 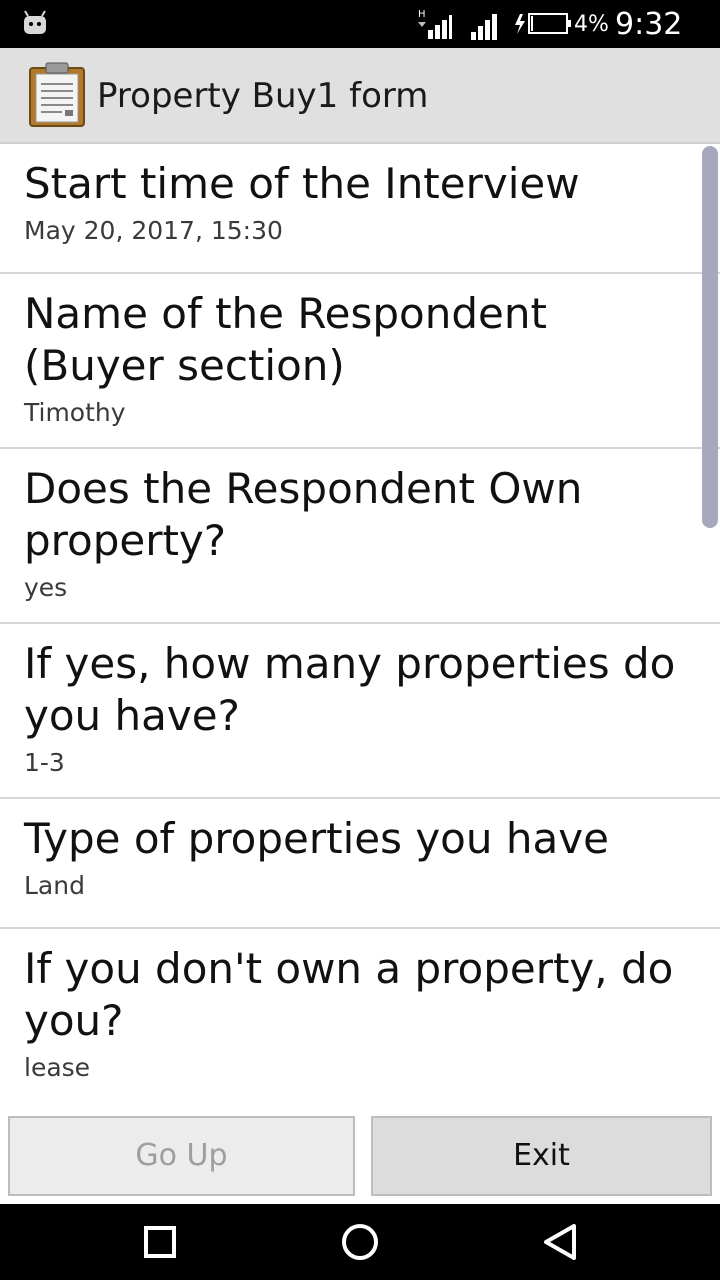 What do you see at coordinates (181, 1156) in the screenshot?
I see `go-up-button: Go Up` at bounding box center [181, 1156].